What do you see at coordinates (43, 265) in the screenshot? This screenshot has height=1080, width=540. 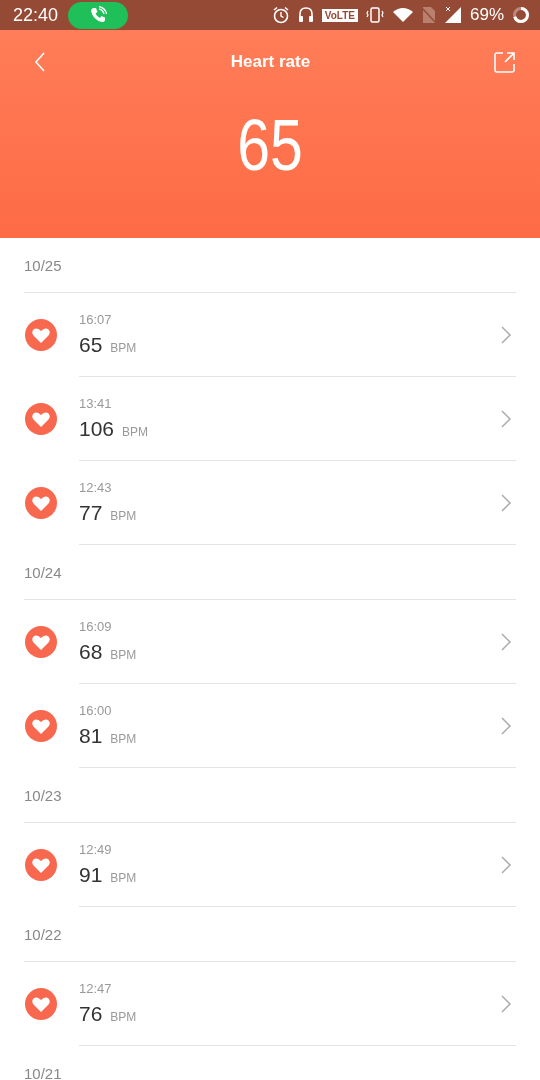 I see `date-label: 10/25` at bounding box center [43, 265].